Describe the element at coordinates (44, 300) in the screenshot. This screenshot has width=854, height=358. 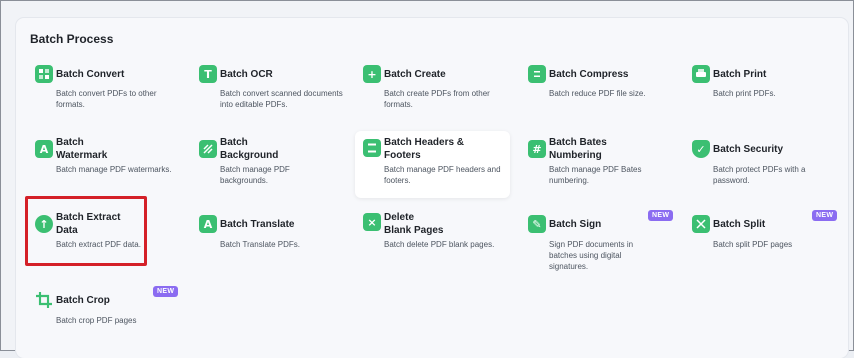
I see `crop-icon` at that location.